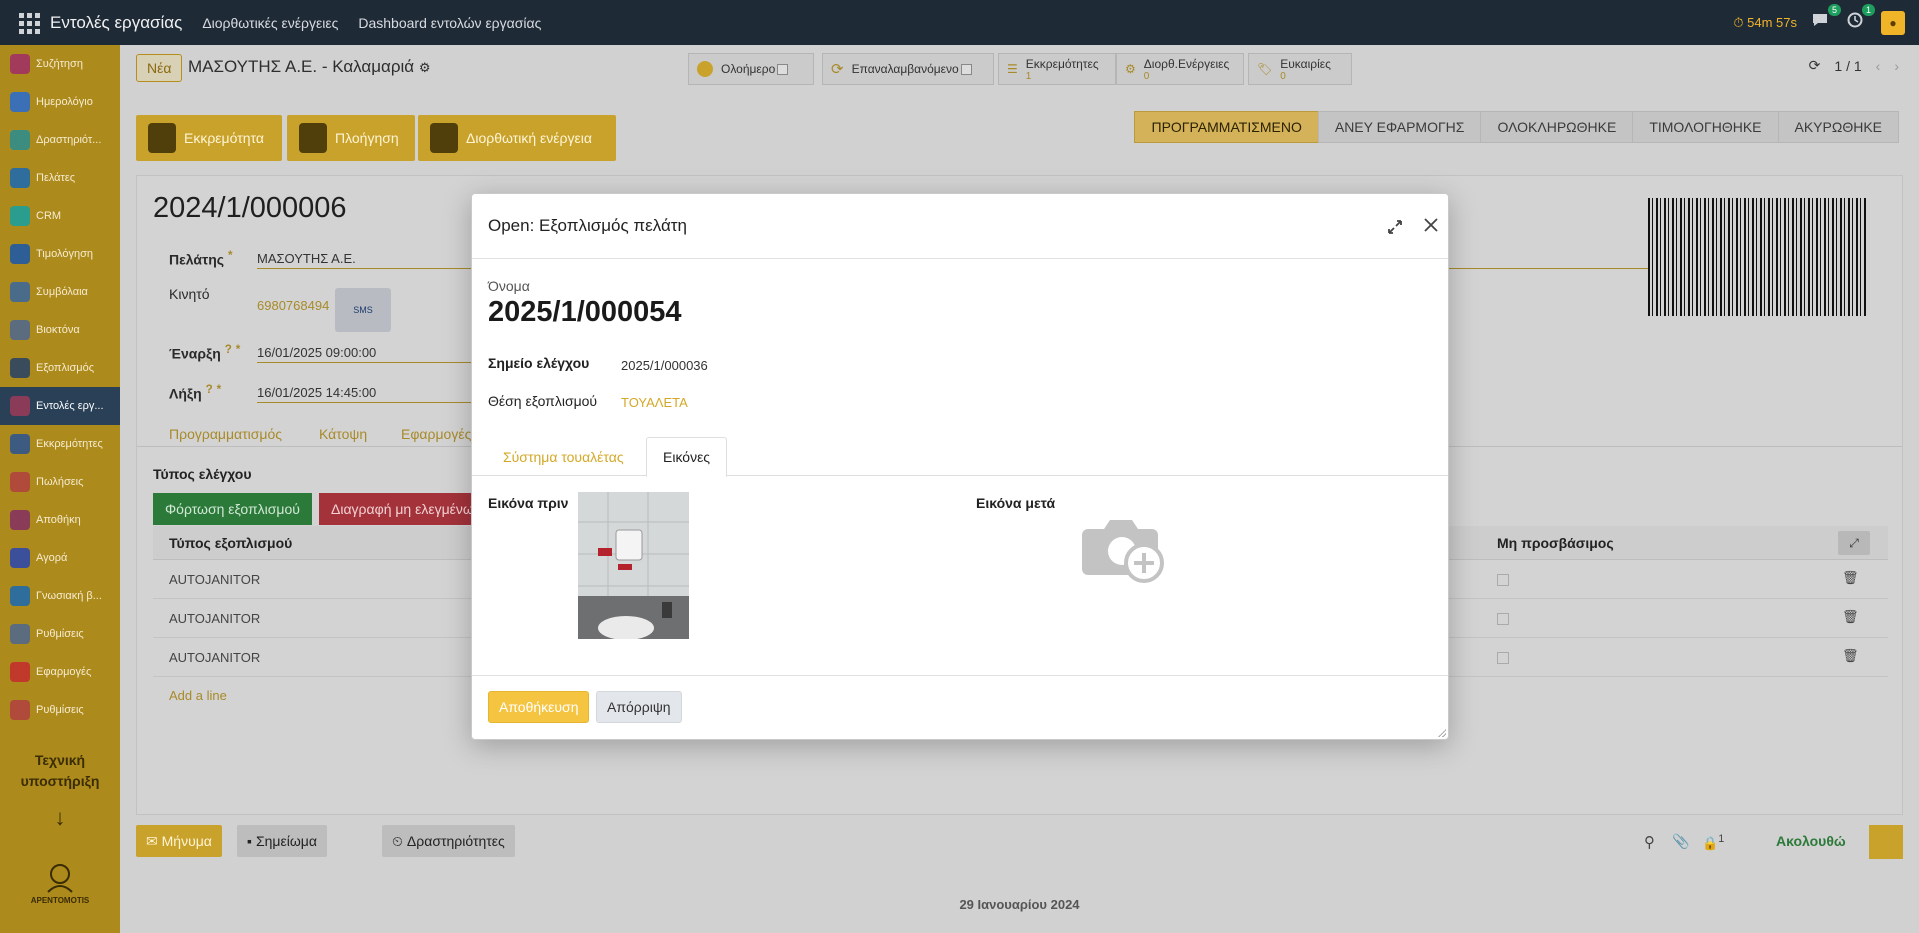 The height and width of the screenshot is (933, 1919). Describe the element at coordinates (687, 457) in the screenshot. I see `tab-images: Εικόνες` at that location.